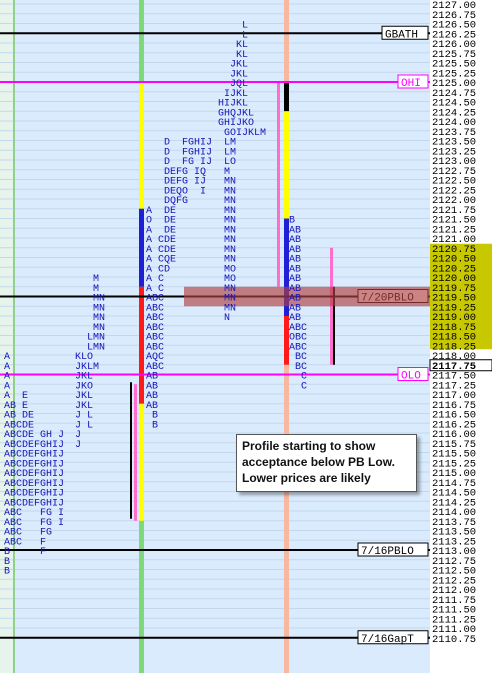 The image size is (492, 673). Describe the element at coordinates (25, 552) in the screenshot. I see `tpo-row: B F` at that location.